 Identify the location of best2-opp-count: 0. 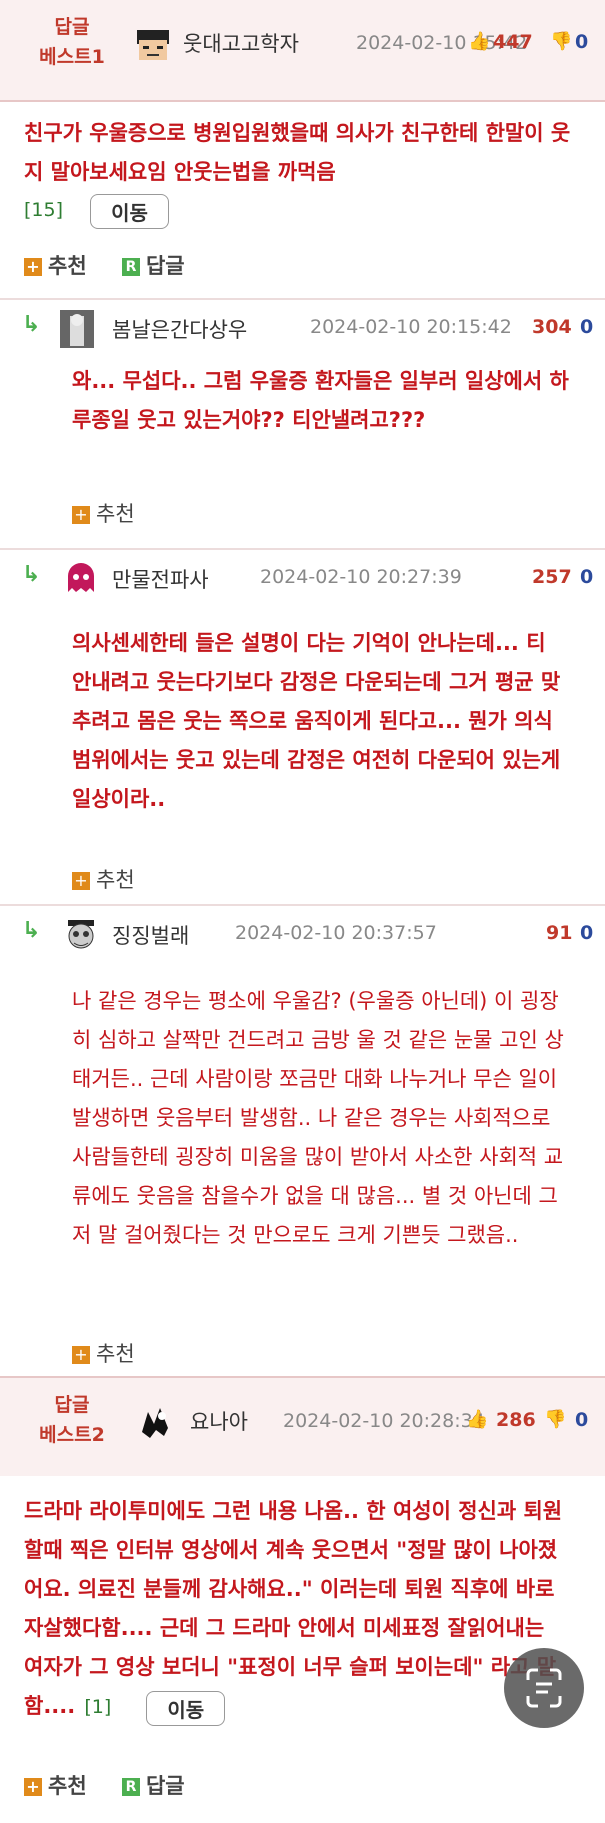
(582, 1420).